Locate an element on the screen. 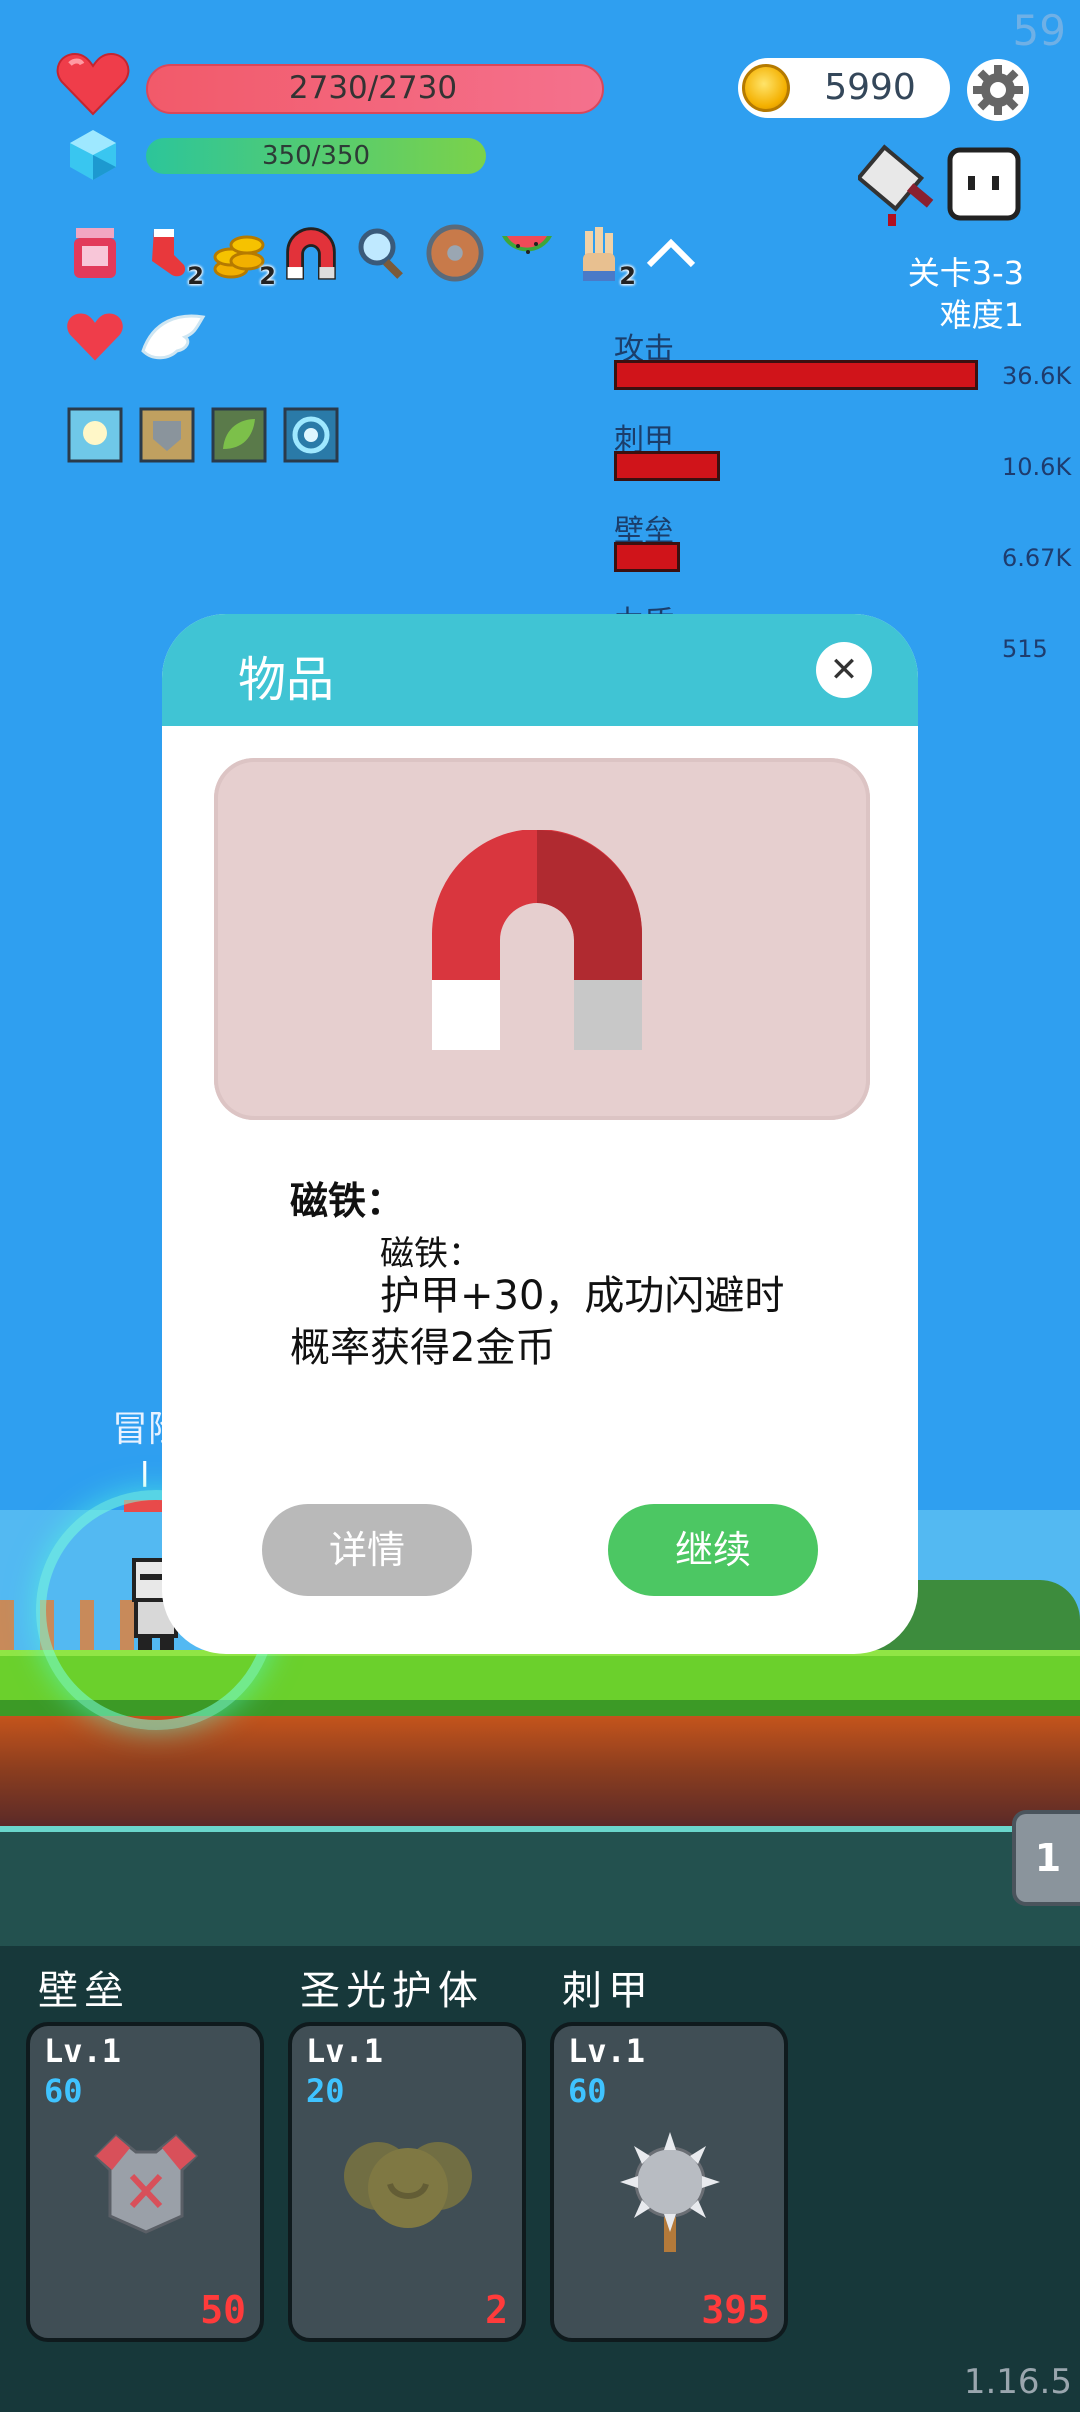  damage-stat-value: 10.6K is located at coordinates (1037, 467).